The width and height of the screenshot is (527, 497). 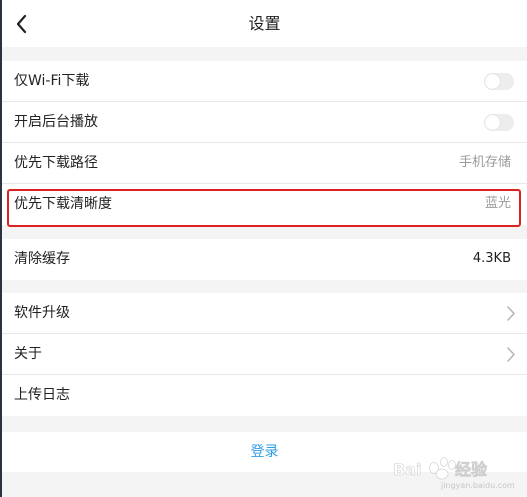 What do you see at coordinates (491, 258) in the screenshot?
I see `cache-size-value: 4.3KB` at bounding box center [491, 258].